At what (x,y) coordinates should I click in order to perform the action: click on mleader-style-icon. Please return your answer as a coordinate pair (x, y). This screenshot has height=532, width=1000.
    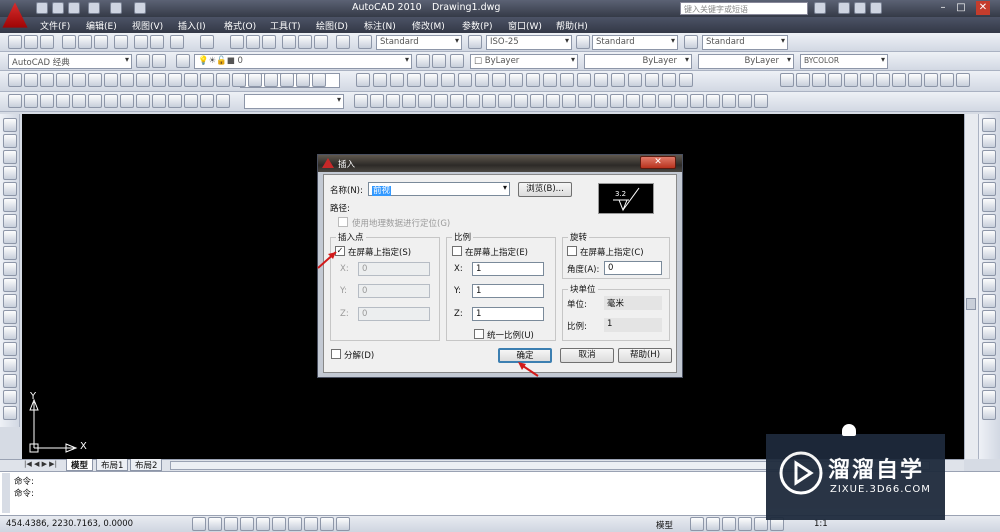
    Looking at the image, I should click on (691, 42).